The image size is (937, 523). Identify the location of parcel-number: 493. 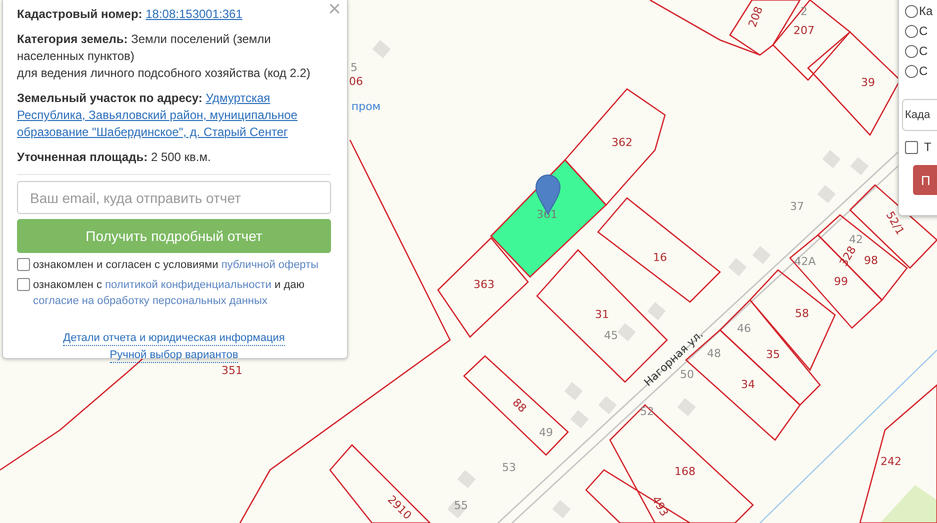
(660, 506).